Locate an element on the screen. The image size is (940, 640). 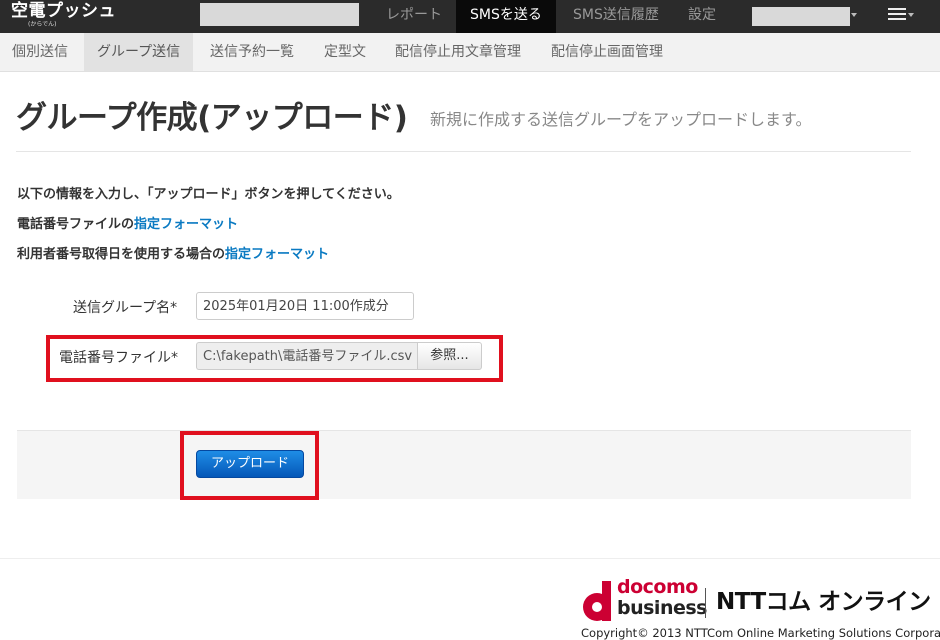
logo-separator is located at coordinates (705, 603).